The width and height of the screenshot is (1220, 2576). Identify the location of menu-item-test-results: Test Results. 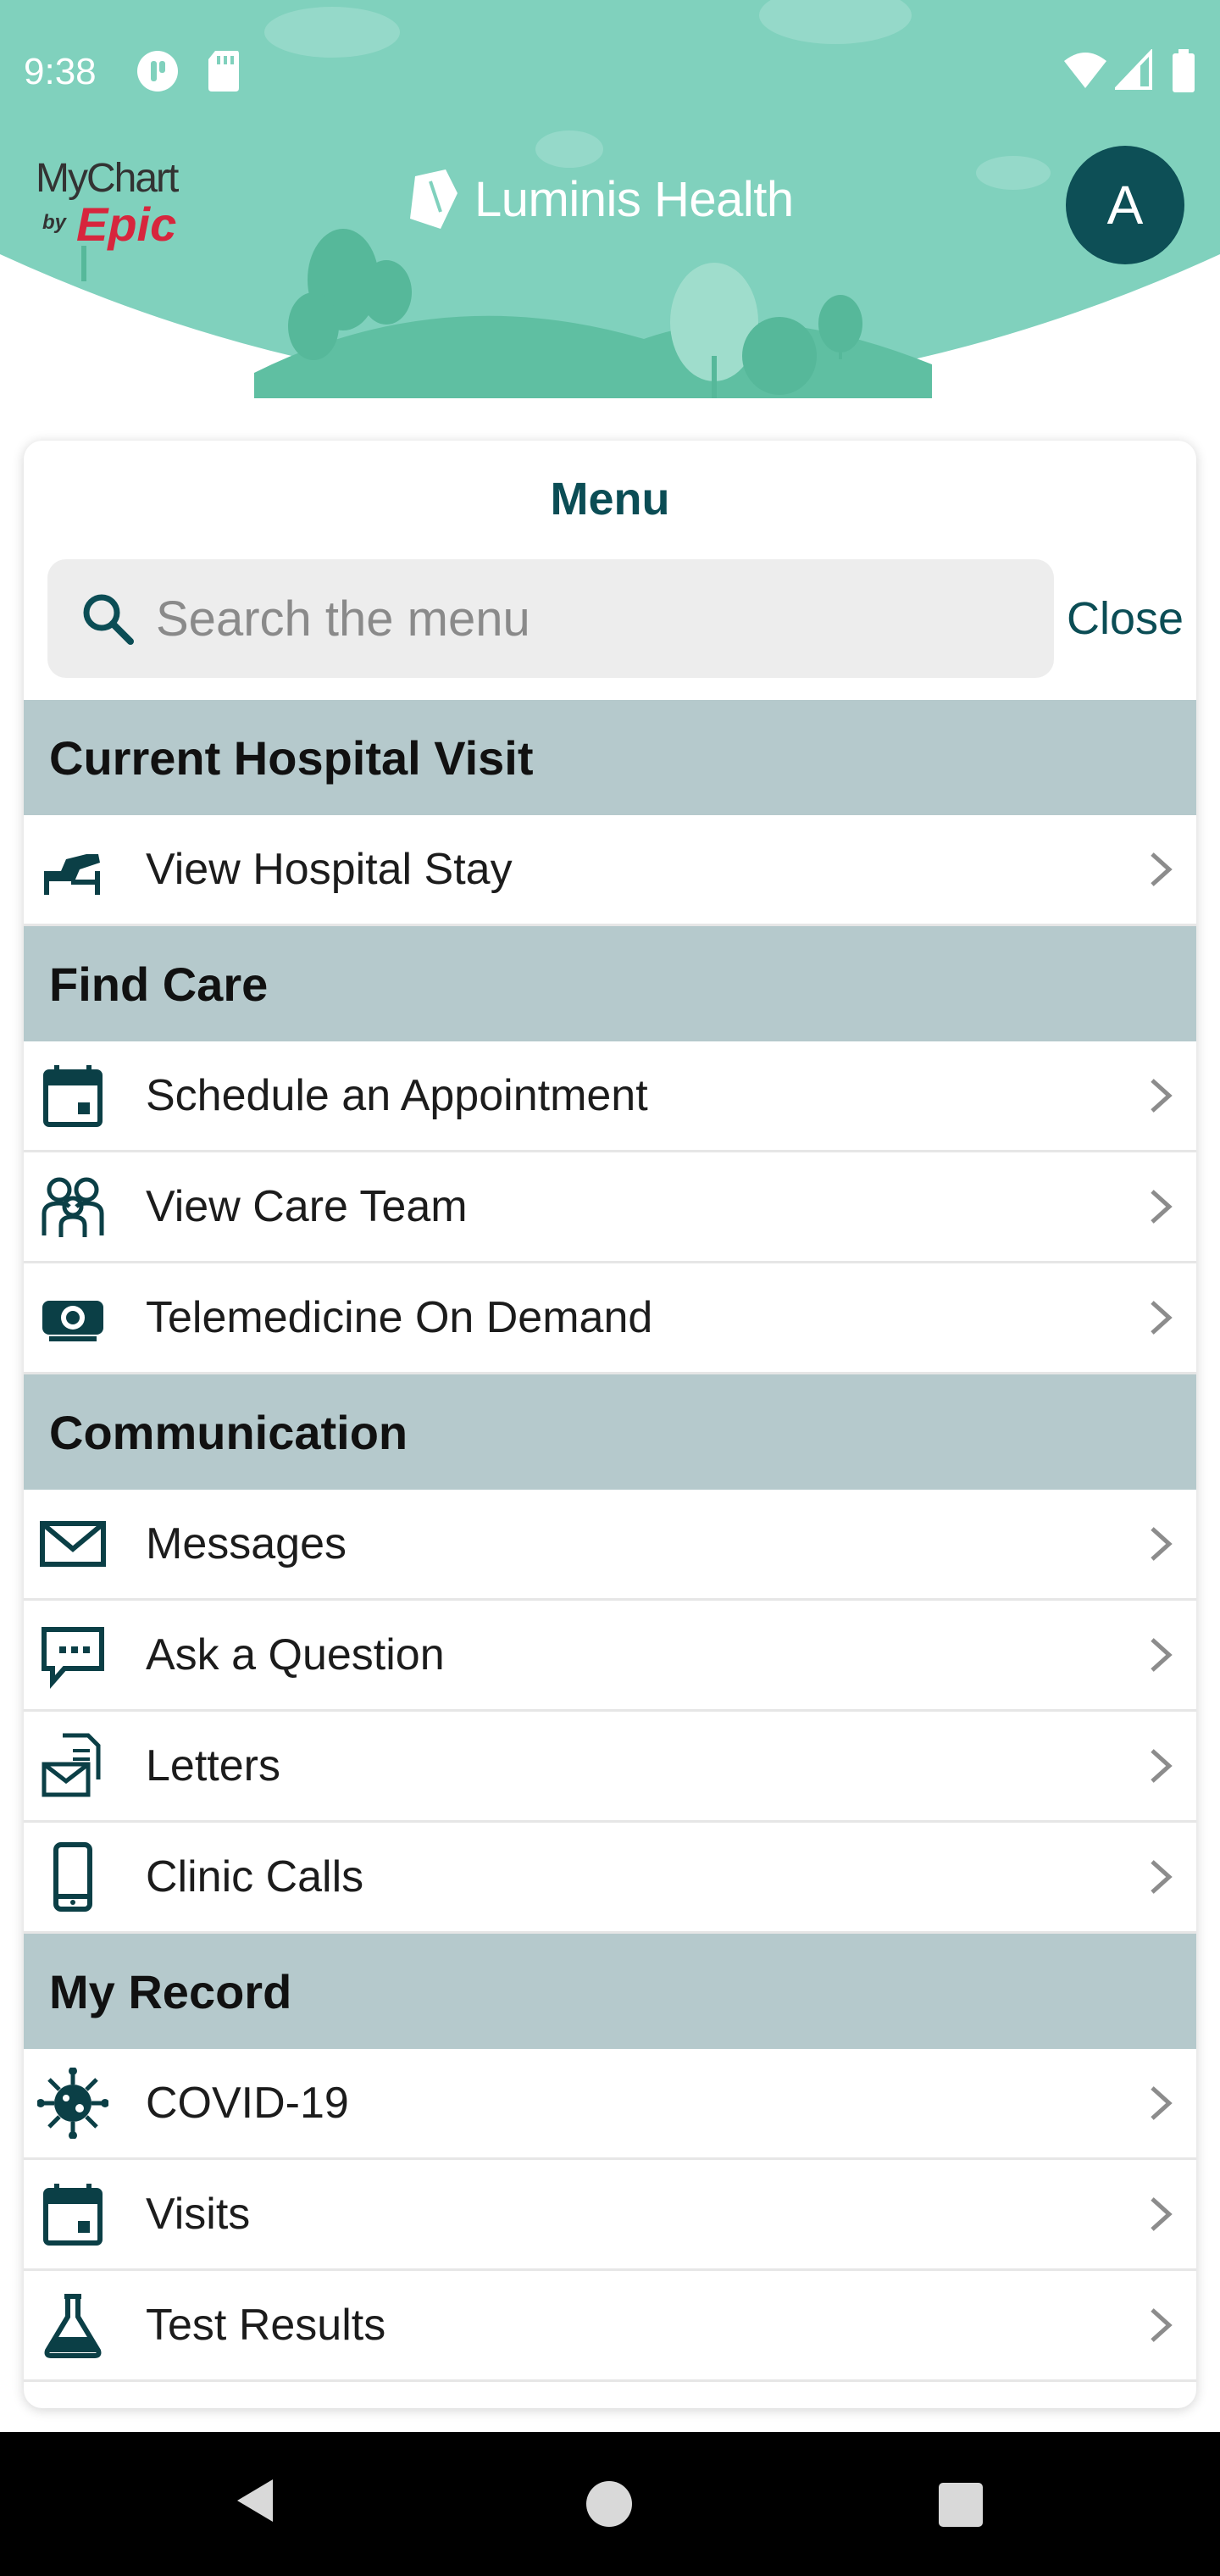
(610, 2326).